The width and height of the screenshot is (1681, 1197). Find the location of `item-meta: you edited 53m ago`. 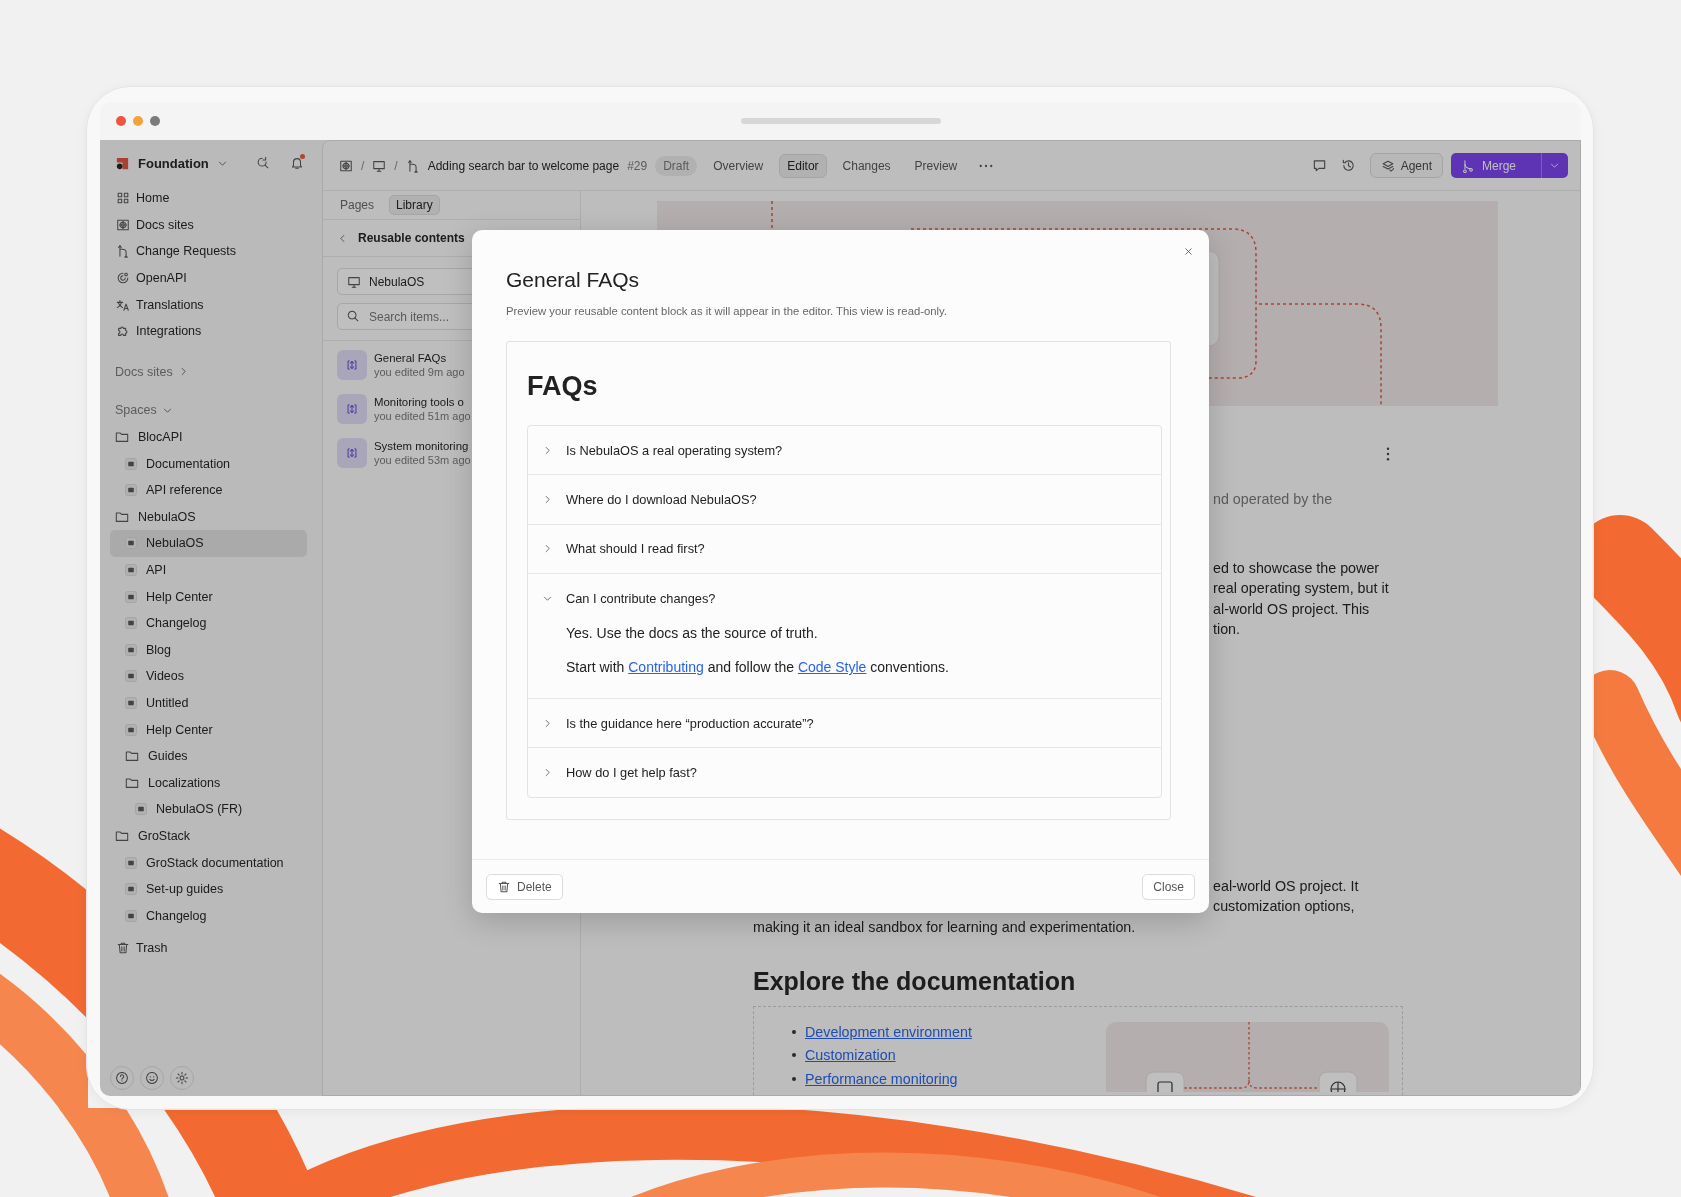

item-meta: you edited 53m ago is located at coordinates (422, 460).